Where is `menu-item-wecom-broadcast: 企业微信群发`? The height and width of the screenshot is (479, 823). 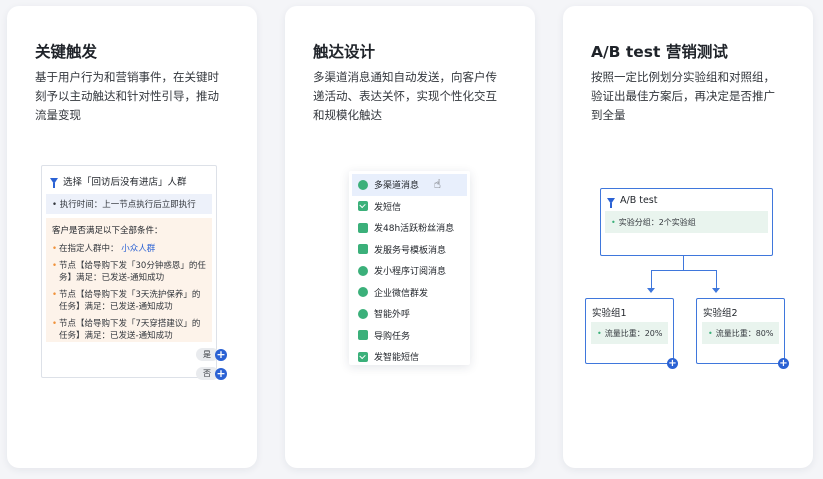 menu-item-wecom-broadcast: 企业微信群发 is located at coordinates (409, 293).